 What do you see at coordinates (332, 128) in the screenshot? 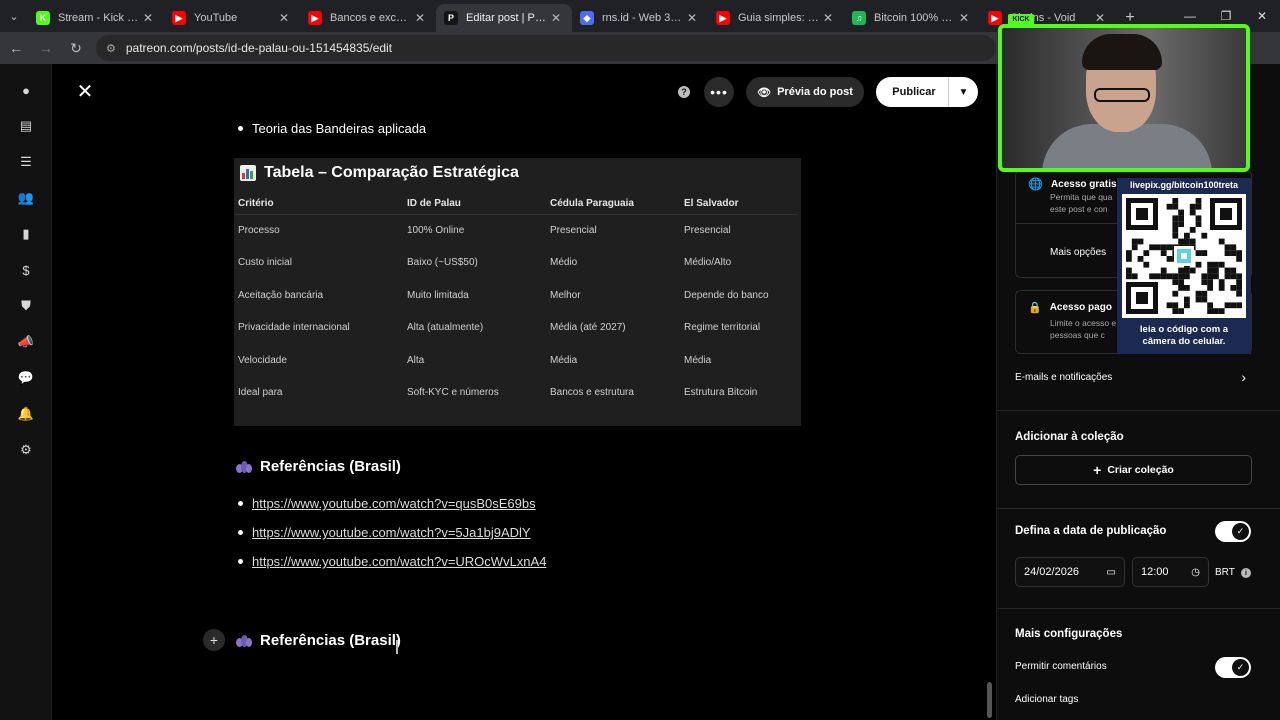
I see `list-item: Teoria das Bandeiras aplicada` at bounding box center [332, 128].